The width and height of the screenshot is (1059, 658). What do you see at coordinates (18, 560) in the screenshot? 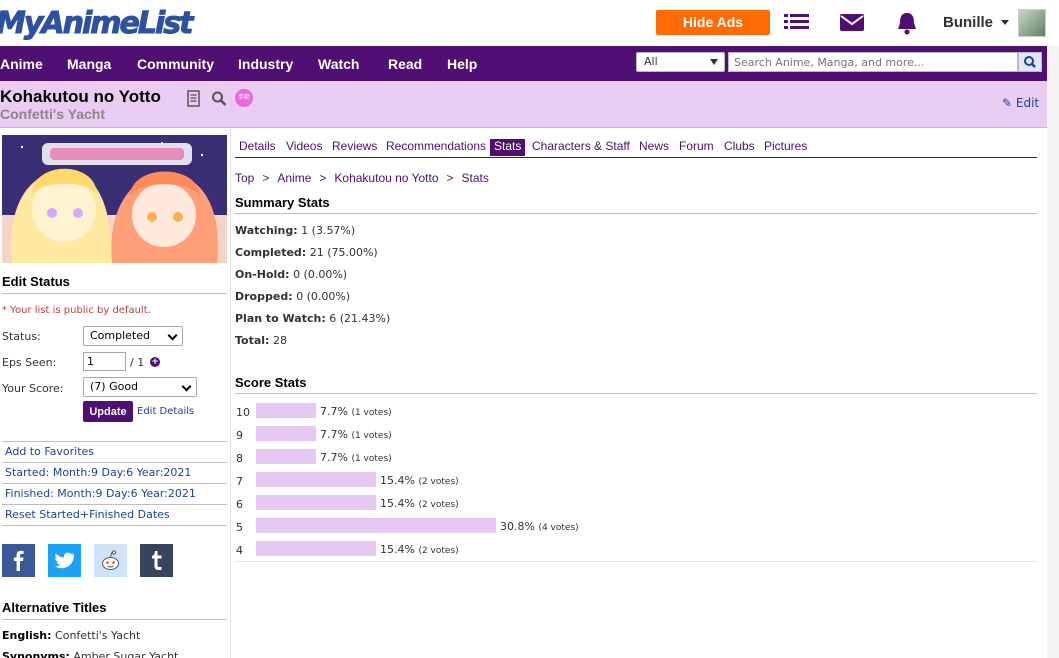
I see `facebook-icon` at bounding box center [18, 560].